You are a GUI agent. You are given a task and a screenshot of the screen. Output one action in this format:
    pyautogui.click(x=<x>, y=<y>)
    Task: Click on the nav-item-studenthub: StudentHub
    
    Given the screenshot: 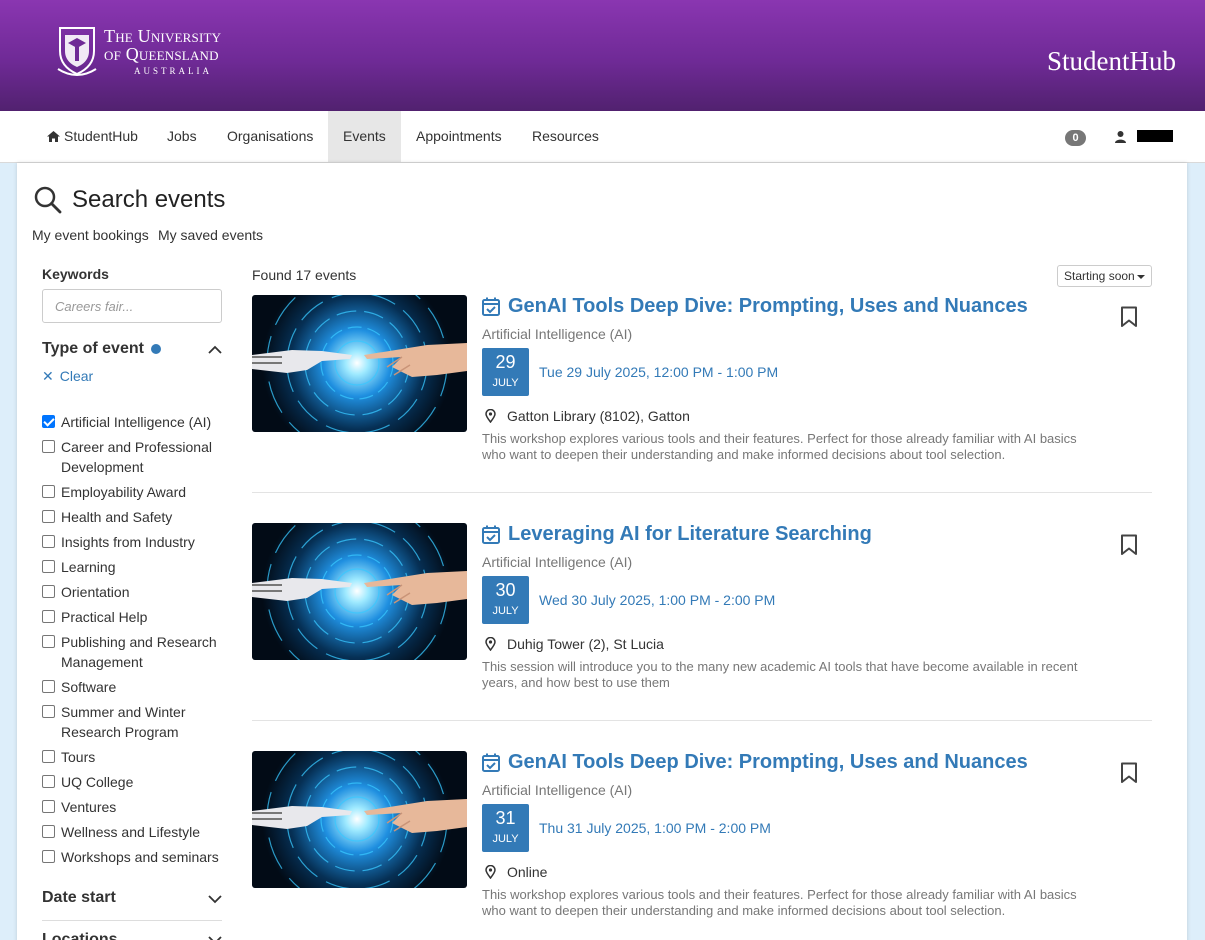 What is the action you would take?
    pyautogui.click(x=92, y=136)
    